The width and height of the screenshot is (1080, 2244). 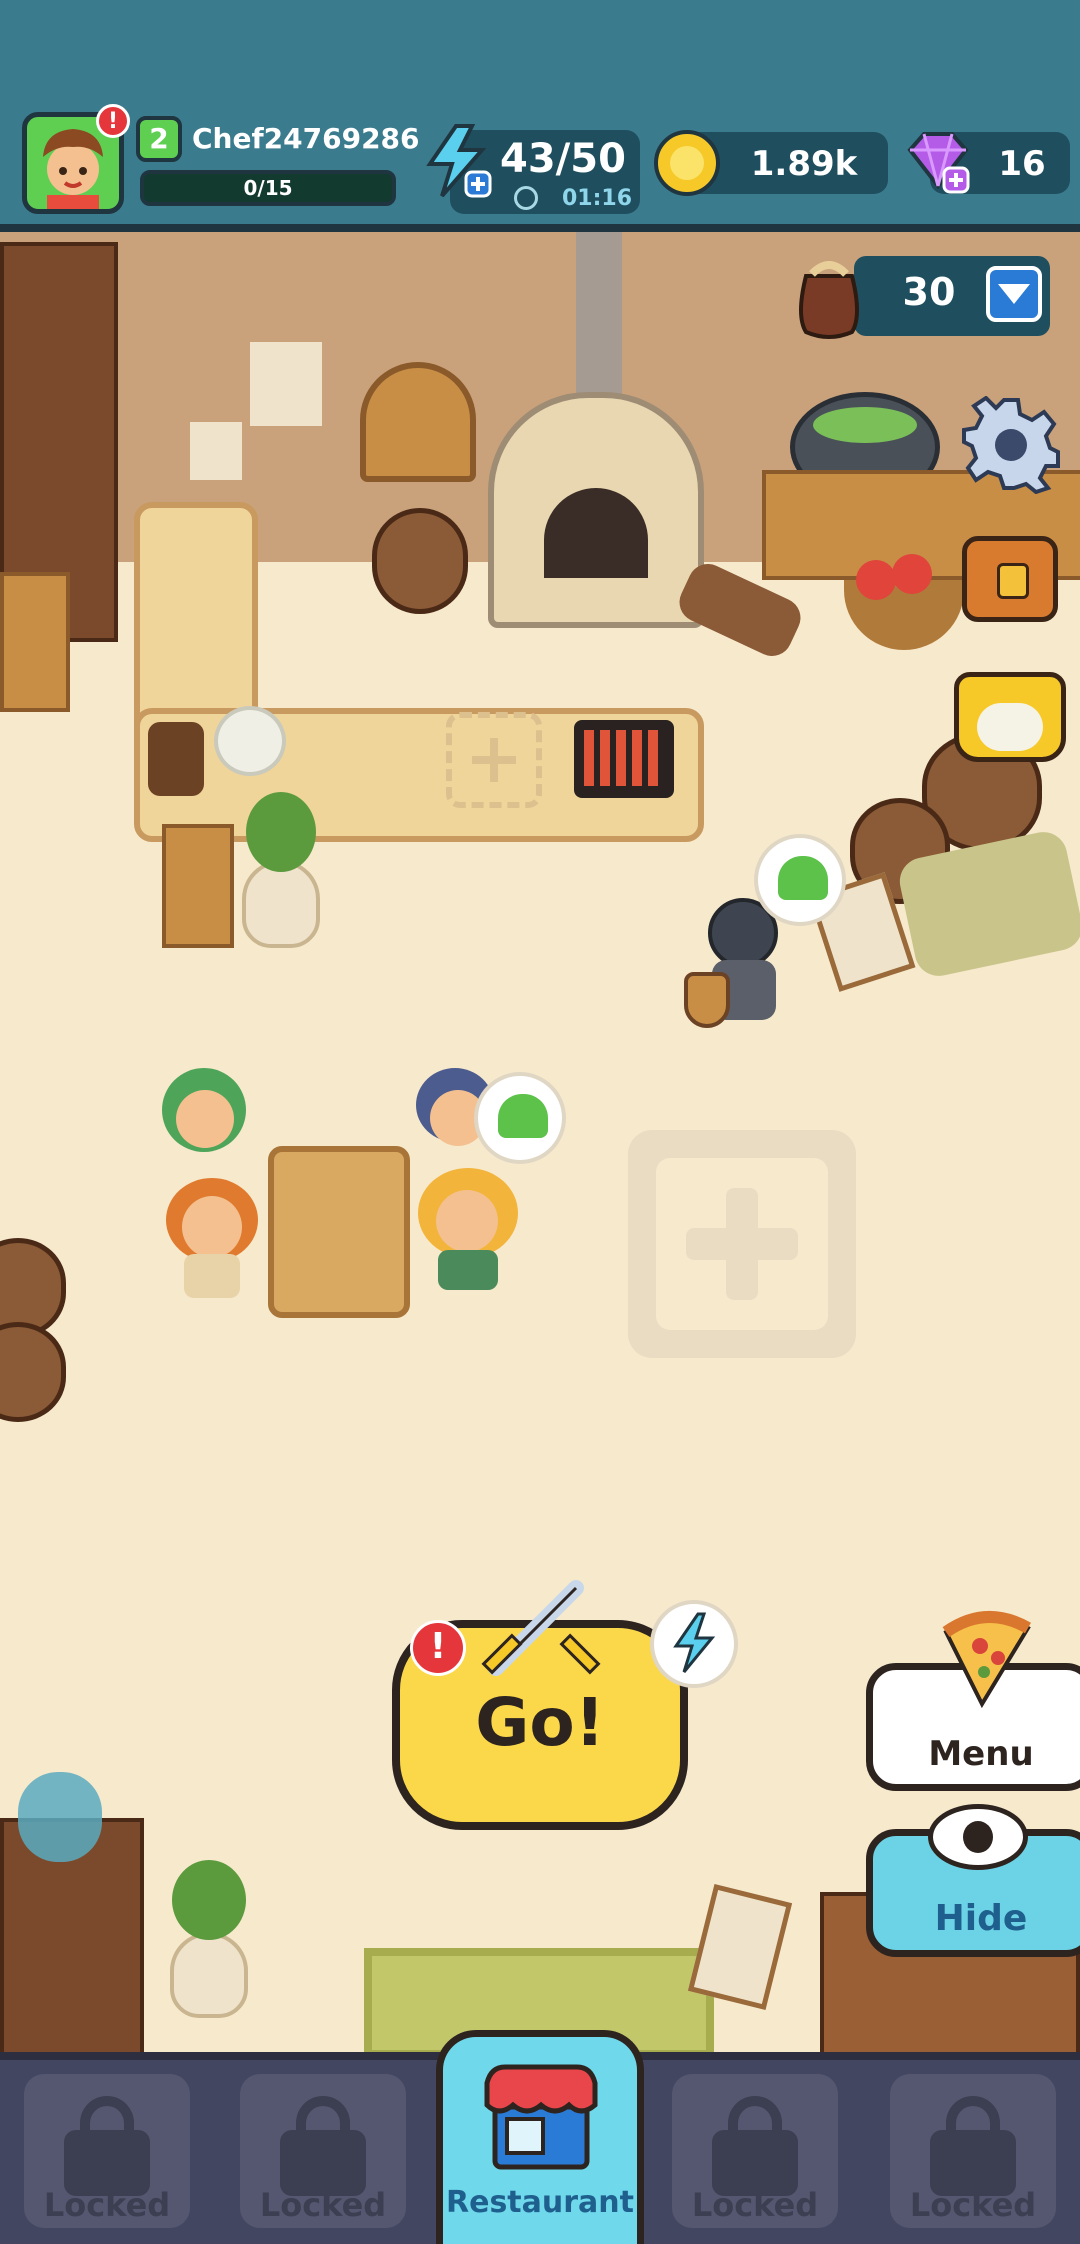 What do you see at coordinates (742, 1244) in the screenshot?
I see `empty-table-slot` at bounding box center [742, 1244].